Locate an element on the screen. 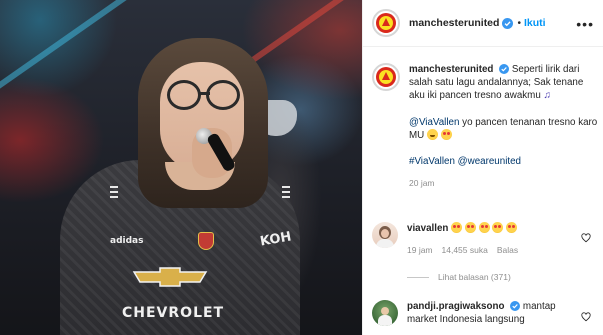 This screenshot has width=603, height=335. laughing-emoji-icon is located at coordinates (432, 134).